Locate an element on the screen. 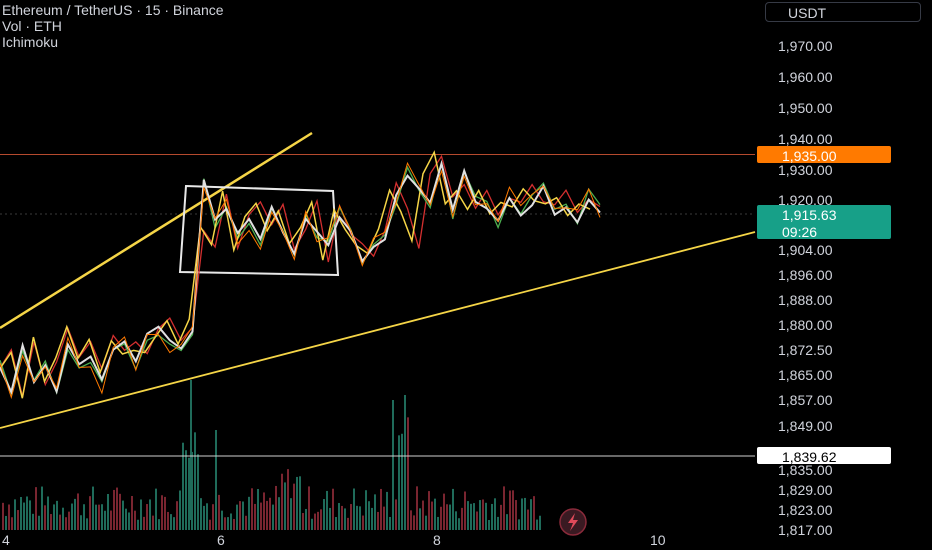 This screenshot has width=932, height=550. resistance-price-tag-text: 1,935.00 is located at coordinates (809, 156).